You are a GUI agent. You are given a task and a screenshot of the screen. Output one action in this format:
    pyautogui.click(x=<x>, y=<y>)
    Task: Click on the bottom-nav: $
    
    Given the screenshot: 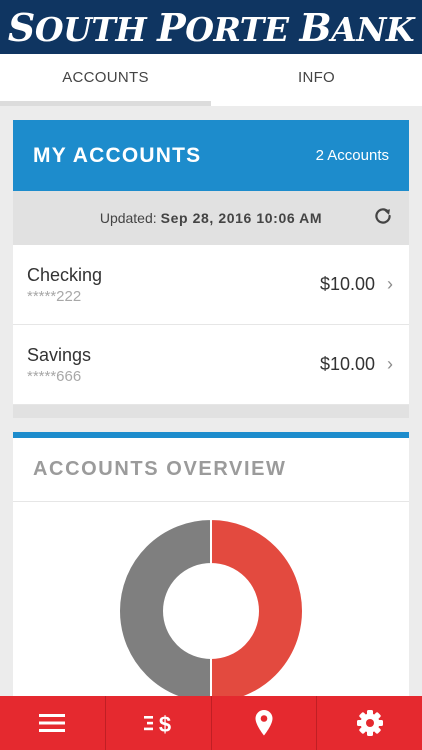 What is the action you would take?
    pyautogui.click(x=211, y=723)
    